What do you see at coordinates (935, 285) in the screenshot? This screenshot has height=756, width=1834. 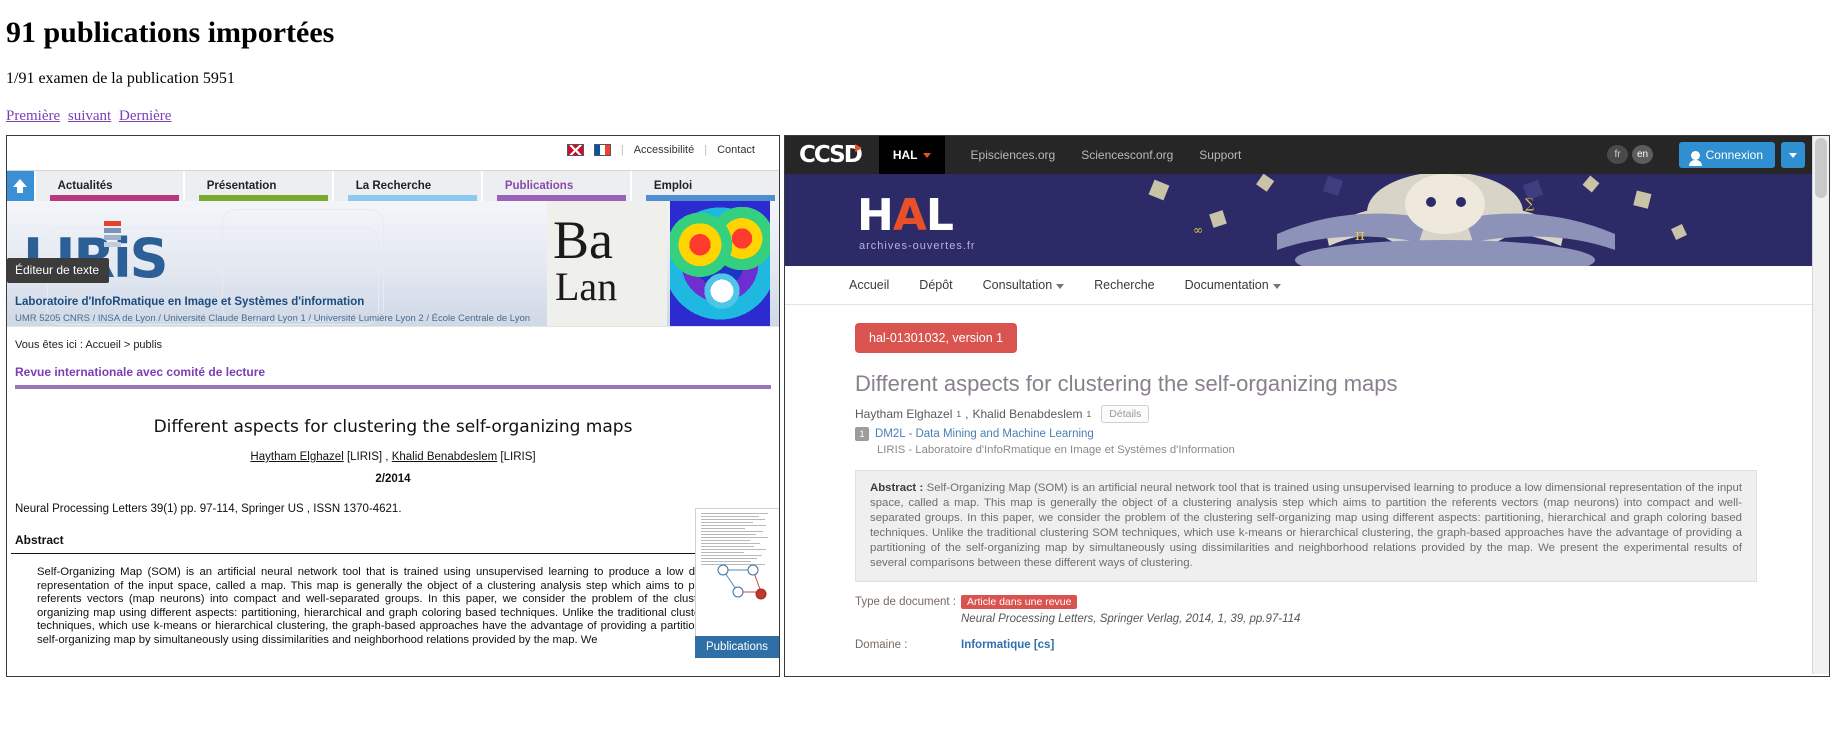 I see `hal-nav-depot: Dépôt` at bounding box center [935, 285].